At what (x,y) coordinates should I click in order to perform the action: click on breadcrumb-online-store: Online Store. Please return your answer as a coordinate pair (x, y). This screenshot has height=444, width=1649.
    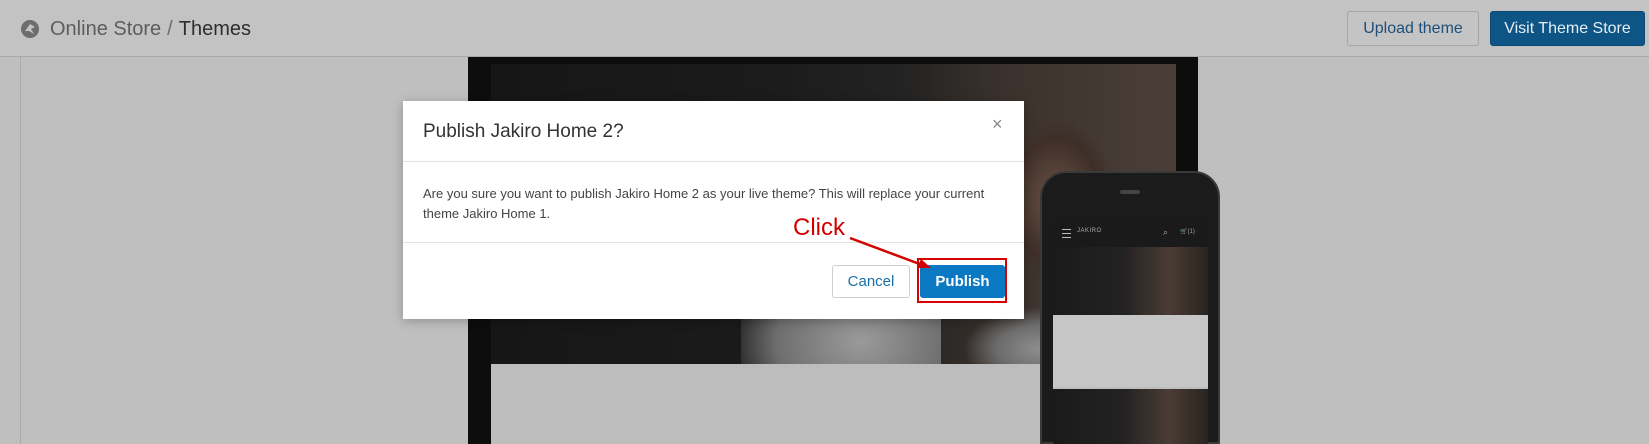
    Looking at the image, I should click on (105, 29).